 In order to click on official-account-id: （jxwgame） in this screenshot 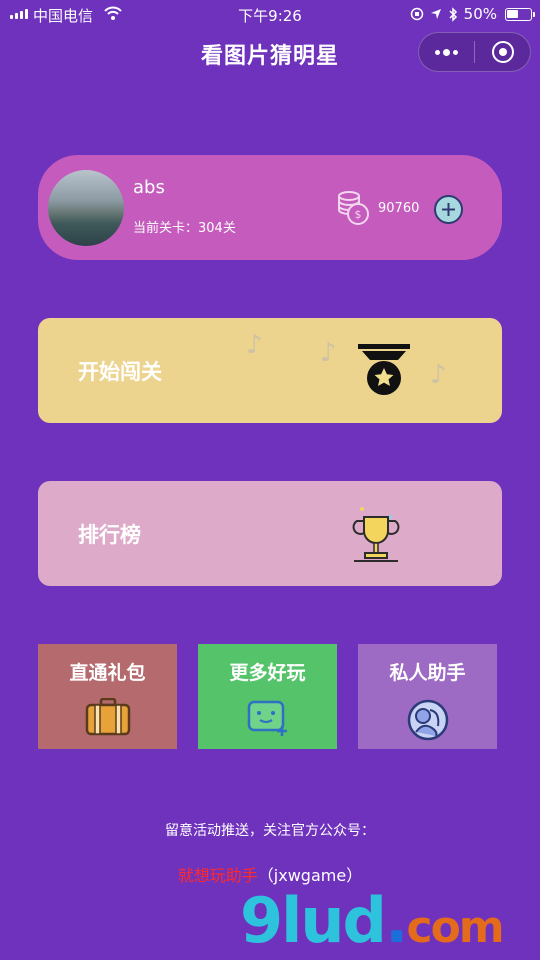, I will do `click(310, 875)`.